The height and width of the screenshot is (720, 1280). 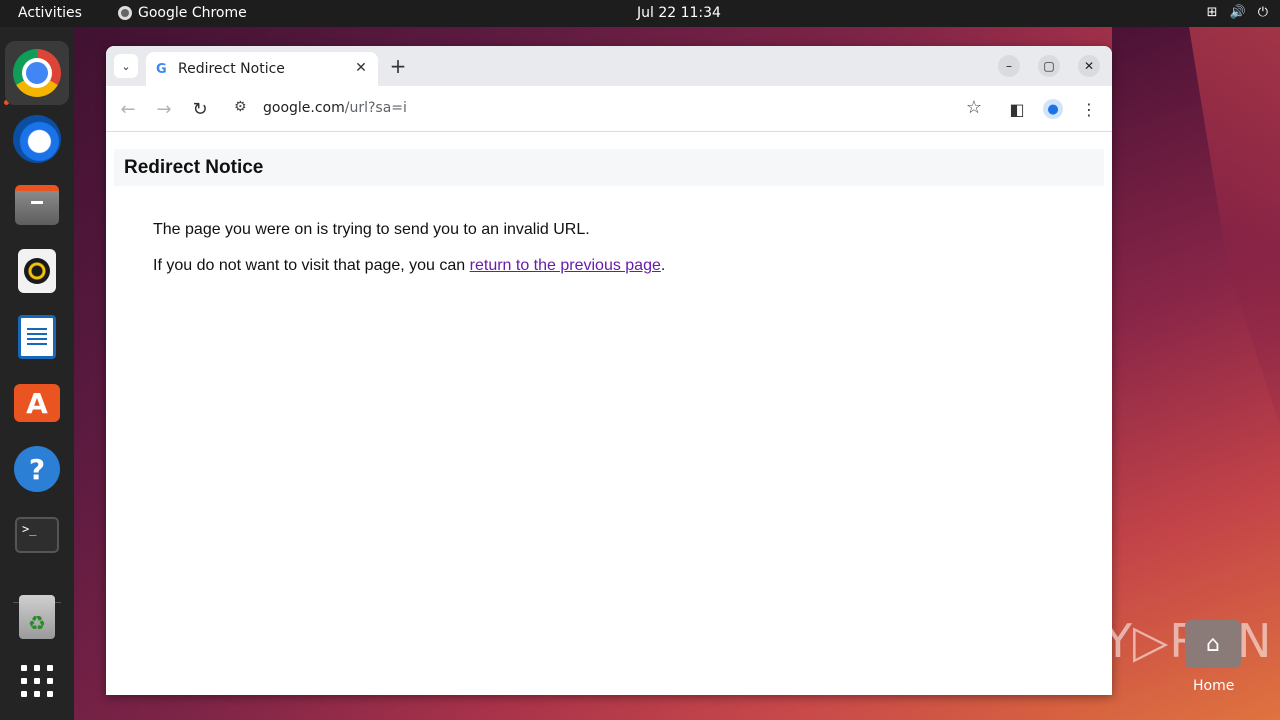 I want to click on system-tray: ⊞ 🔊 ⏻, so click(x=1237, y=12).